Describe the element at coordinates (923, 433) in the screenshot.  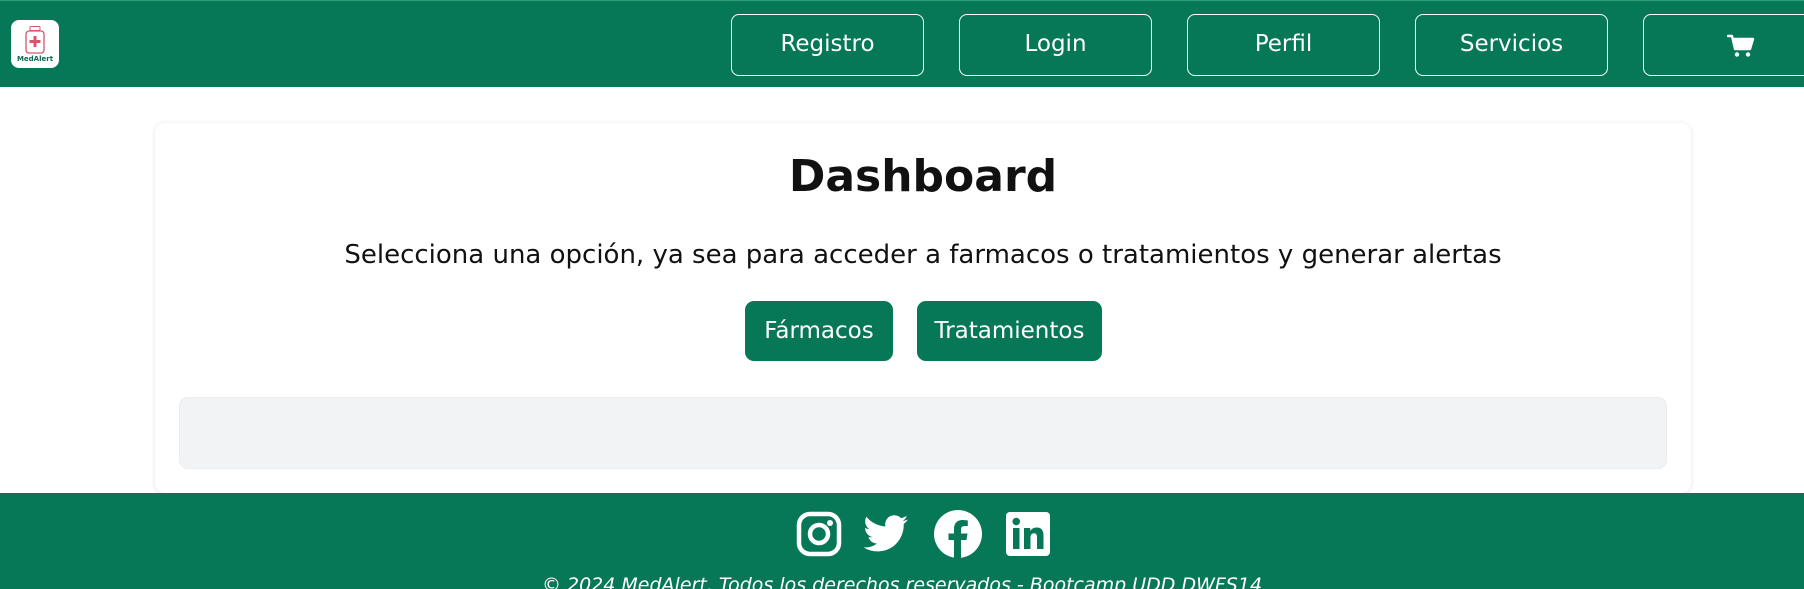
I see `content-panel` at that location.